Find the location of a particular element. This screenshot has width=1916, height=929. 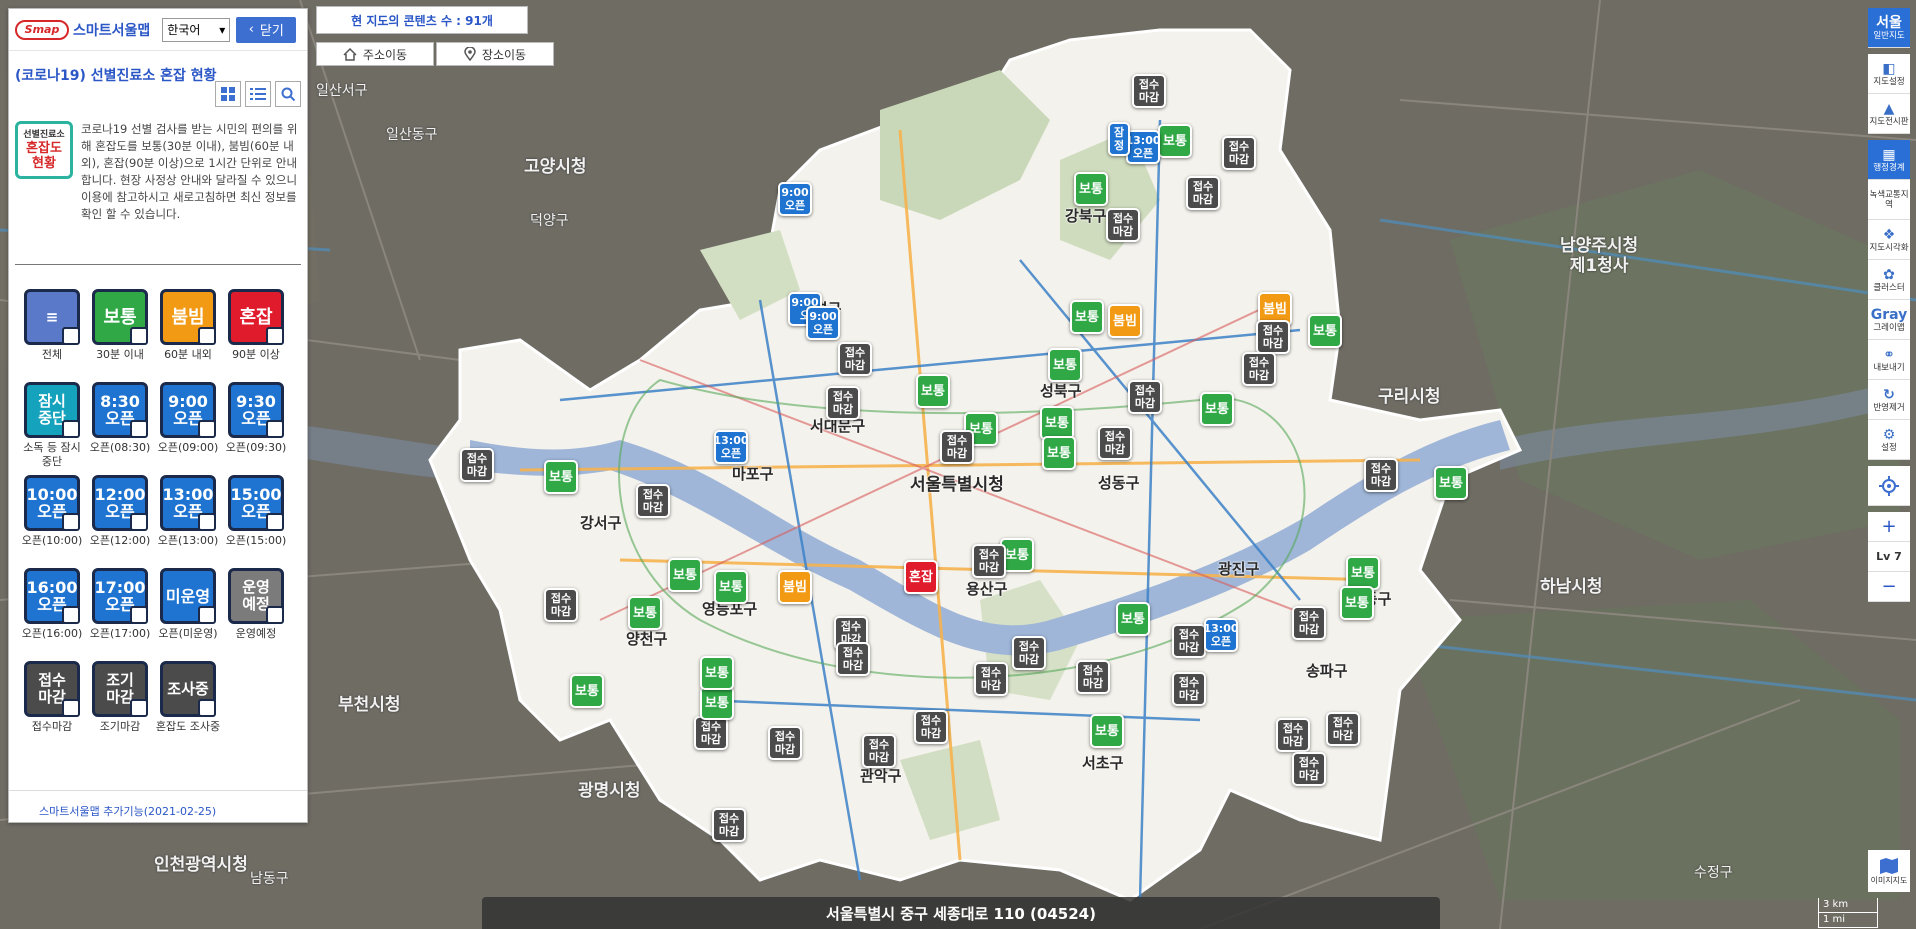

legend-item: 미운영 오픈(미운영) is located at coordinates (188, 611).